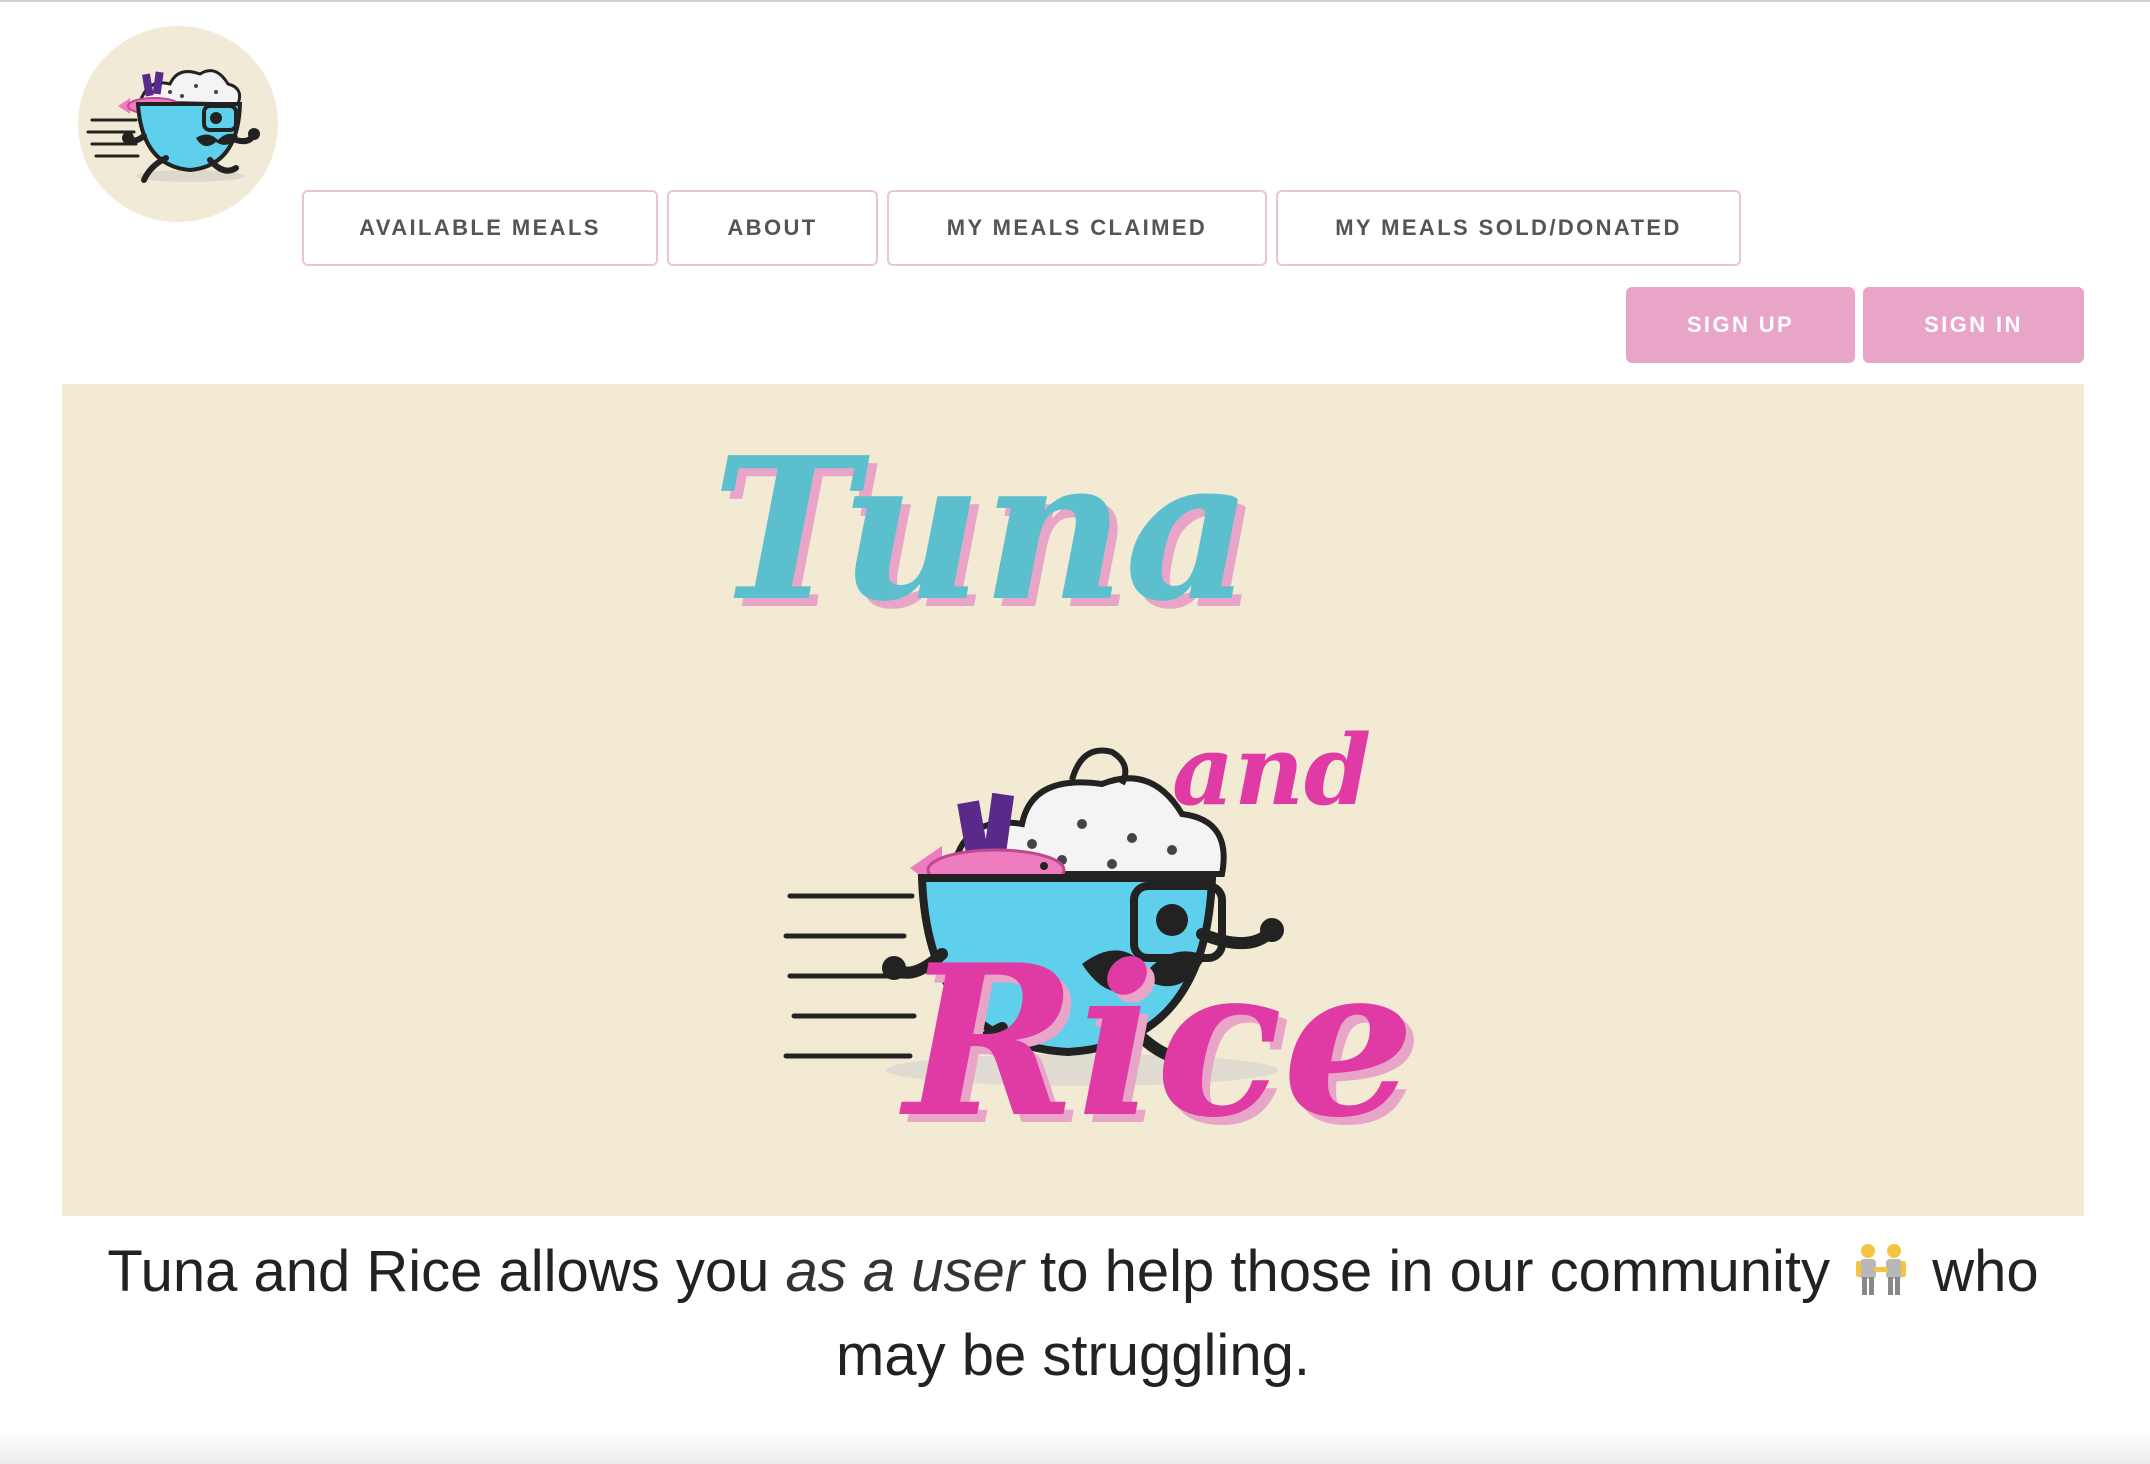 The height and width of the screenshot is (1464, 2150). Describe the element at coordinates (772, 228) in the screenshot. I see `nav-about: ABOUT` at that location.